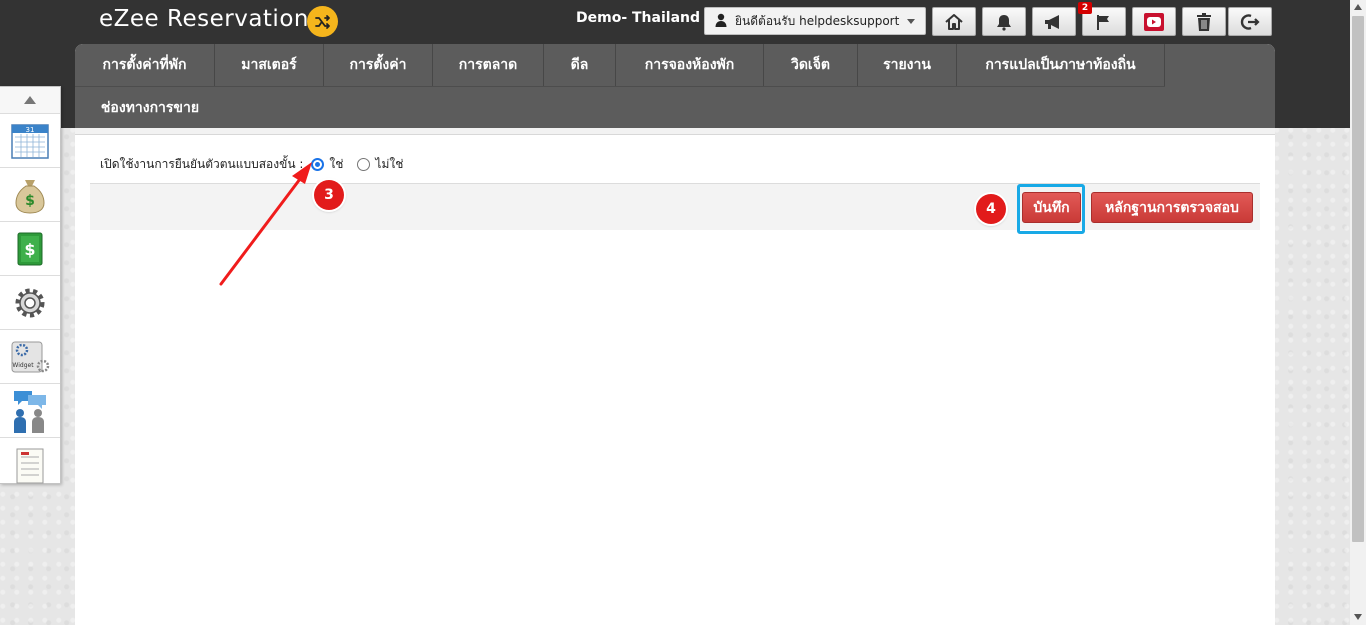 Image resolution: width=1366 pixels, height=625 pixels. I want to click on step-4-marker: 4, so click(991, 209).